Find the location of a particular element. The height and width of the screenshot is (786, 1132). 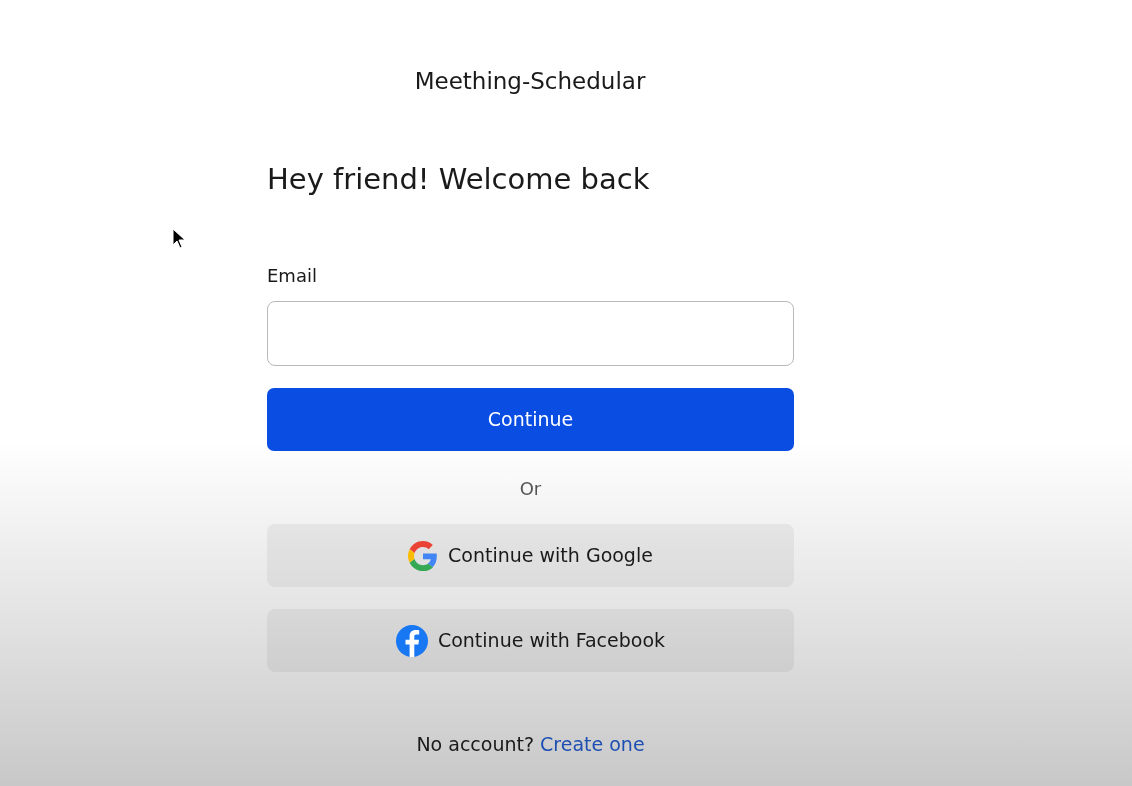

footer-text: No account? is located at coordinates (475, 744).